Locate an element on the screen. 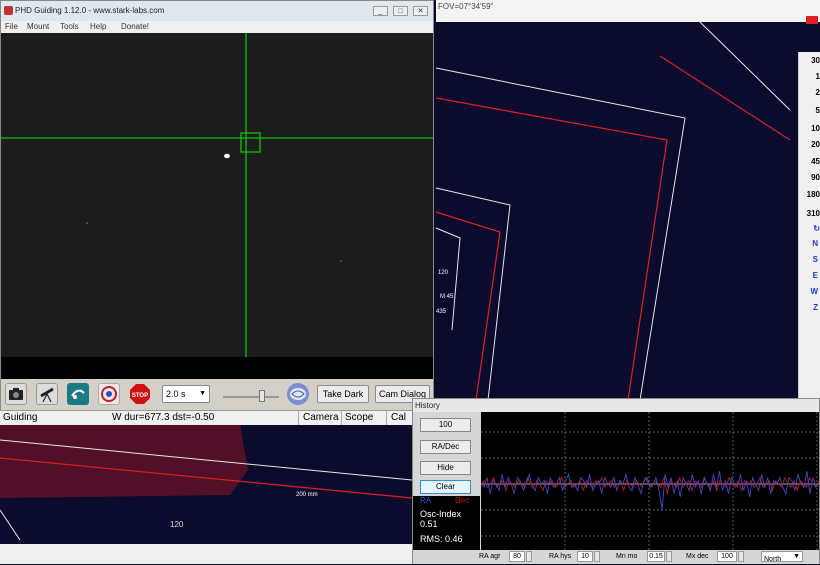  phd-app-icon is located at coordinates (8, 10).